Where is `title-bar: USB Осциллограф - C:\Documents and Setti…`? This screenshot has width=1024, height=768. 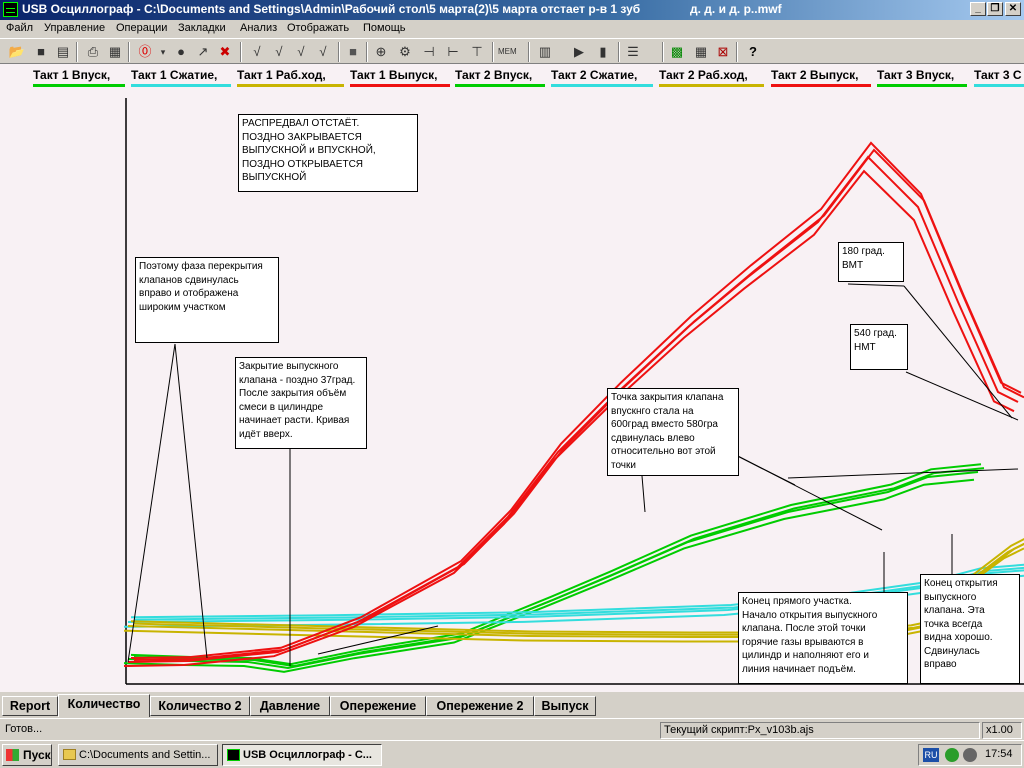 title-bar: USB Осциллограф - C:\Documents and Setti… is located at coordinates (512, 10).